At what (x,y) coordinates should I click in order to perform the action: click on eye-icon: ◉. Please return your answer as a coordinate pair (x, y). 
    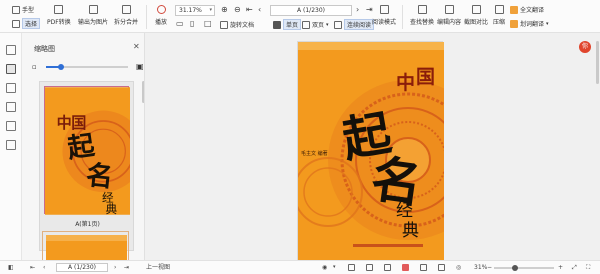
    Looking at the image, I should click on (324, 267).